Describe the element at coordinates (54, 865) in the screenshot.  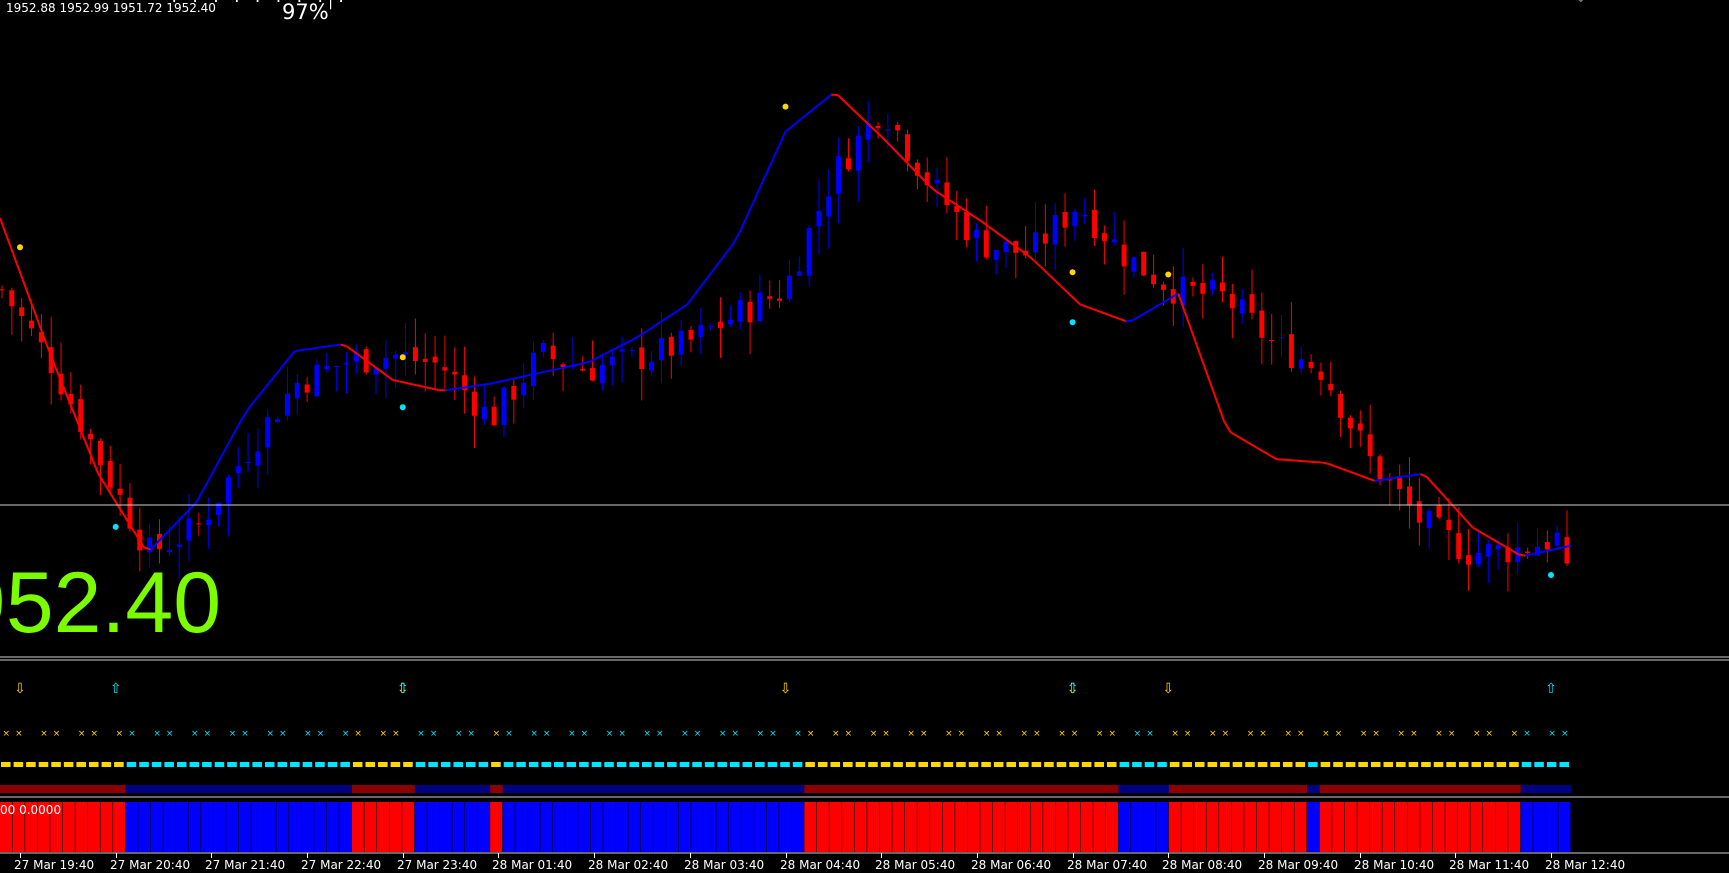
I see `x-tick-label: 27 Mar 19:40` at that location.